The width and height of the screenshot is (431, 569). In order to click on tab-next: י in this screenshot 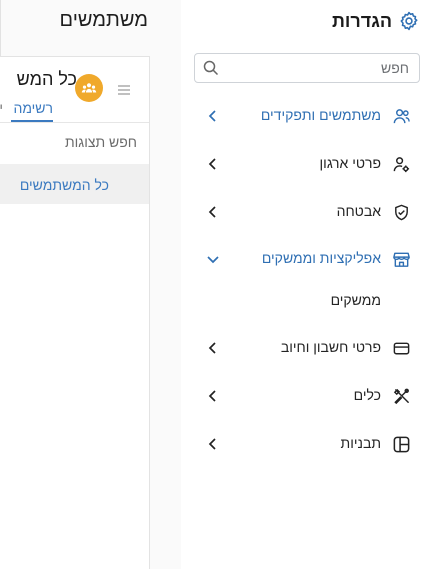, I will do `click(1, 108)`.